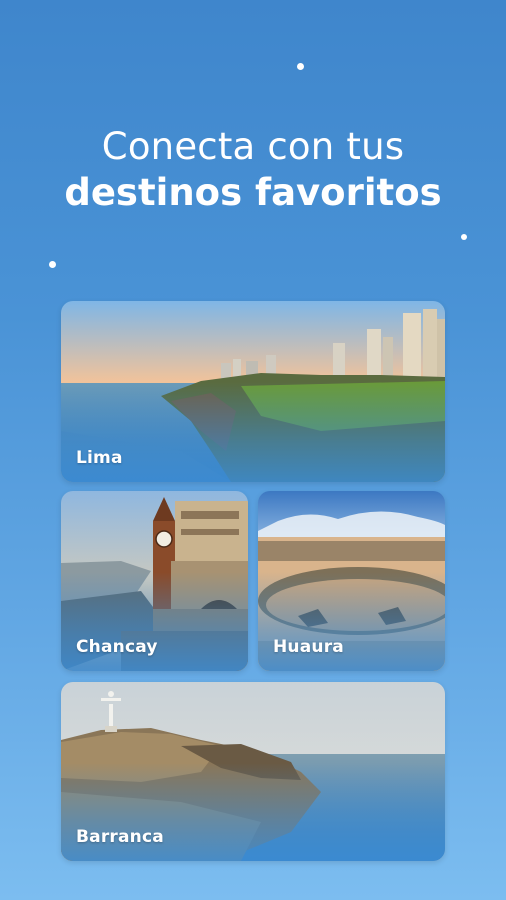 The width and height of the screenshot is (506, 900). What do you see at coordinates (253, 146) in the screenshot?
I see `title-line-1: Conecta con tus` at bounding box center [253, 146].